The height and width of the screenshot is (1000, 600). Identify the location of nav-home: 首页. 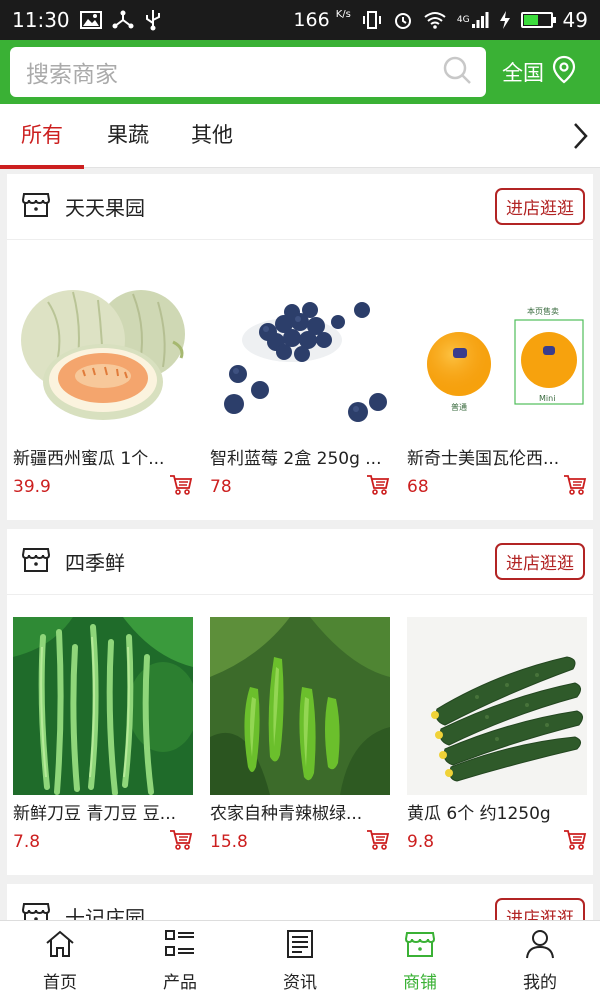
(60, 960).